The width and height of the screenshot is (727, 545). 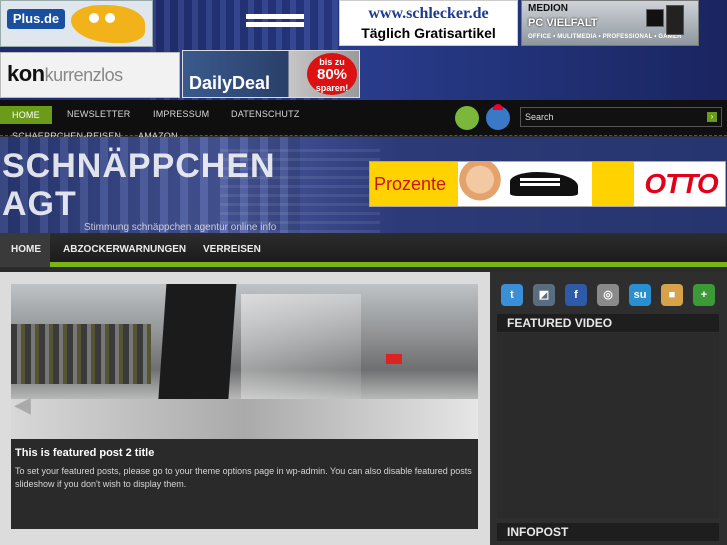 What do you see at coordinates (22, 405) in the screenshot?
I see `slider-prev-icon: ◀` at bounding box center [22, 405].